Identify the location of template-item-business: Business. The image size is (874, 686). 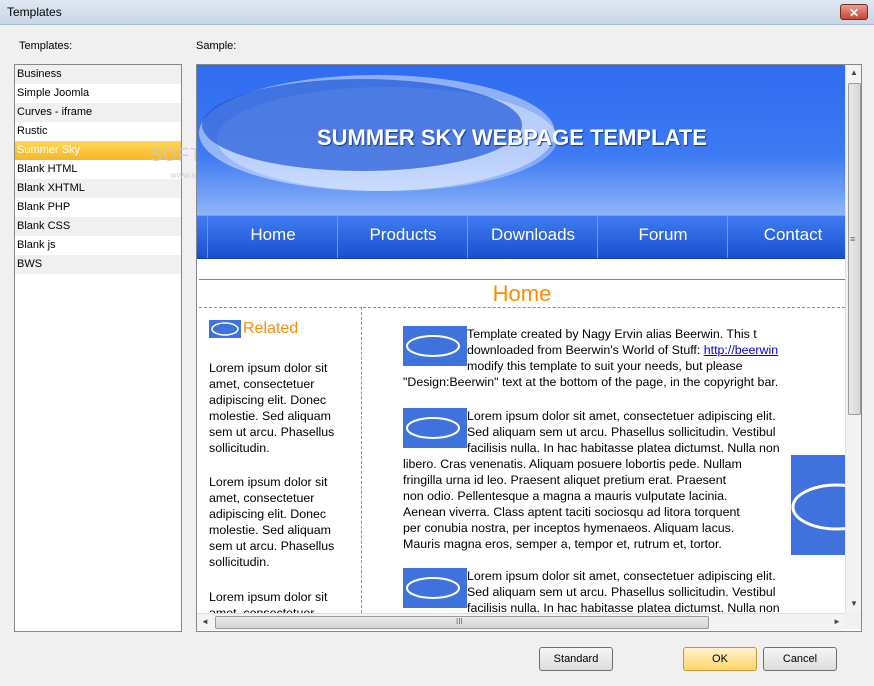
(98, 74).